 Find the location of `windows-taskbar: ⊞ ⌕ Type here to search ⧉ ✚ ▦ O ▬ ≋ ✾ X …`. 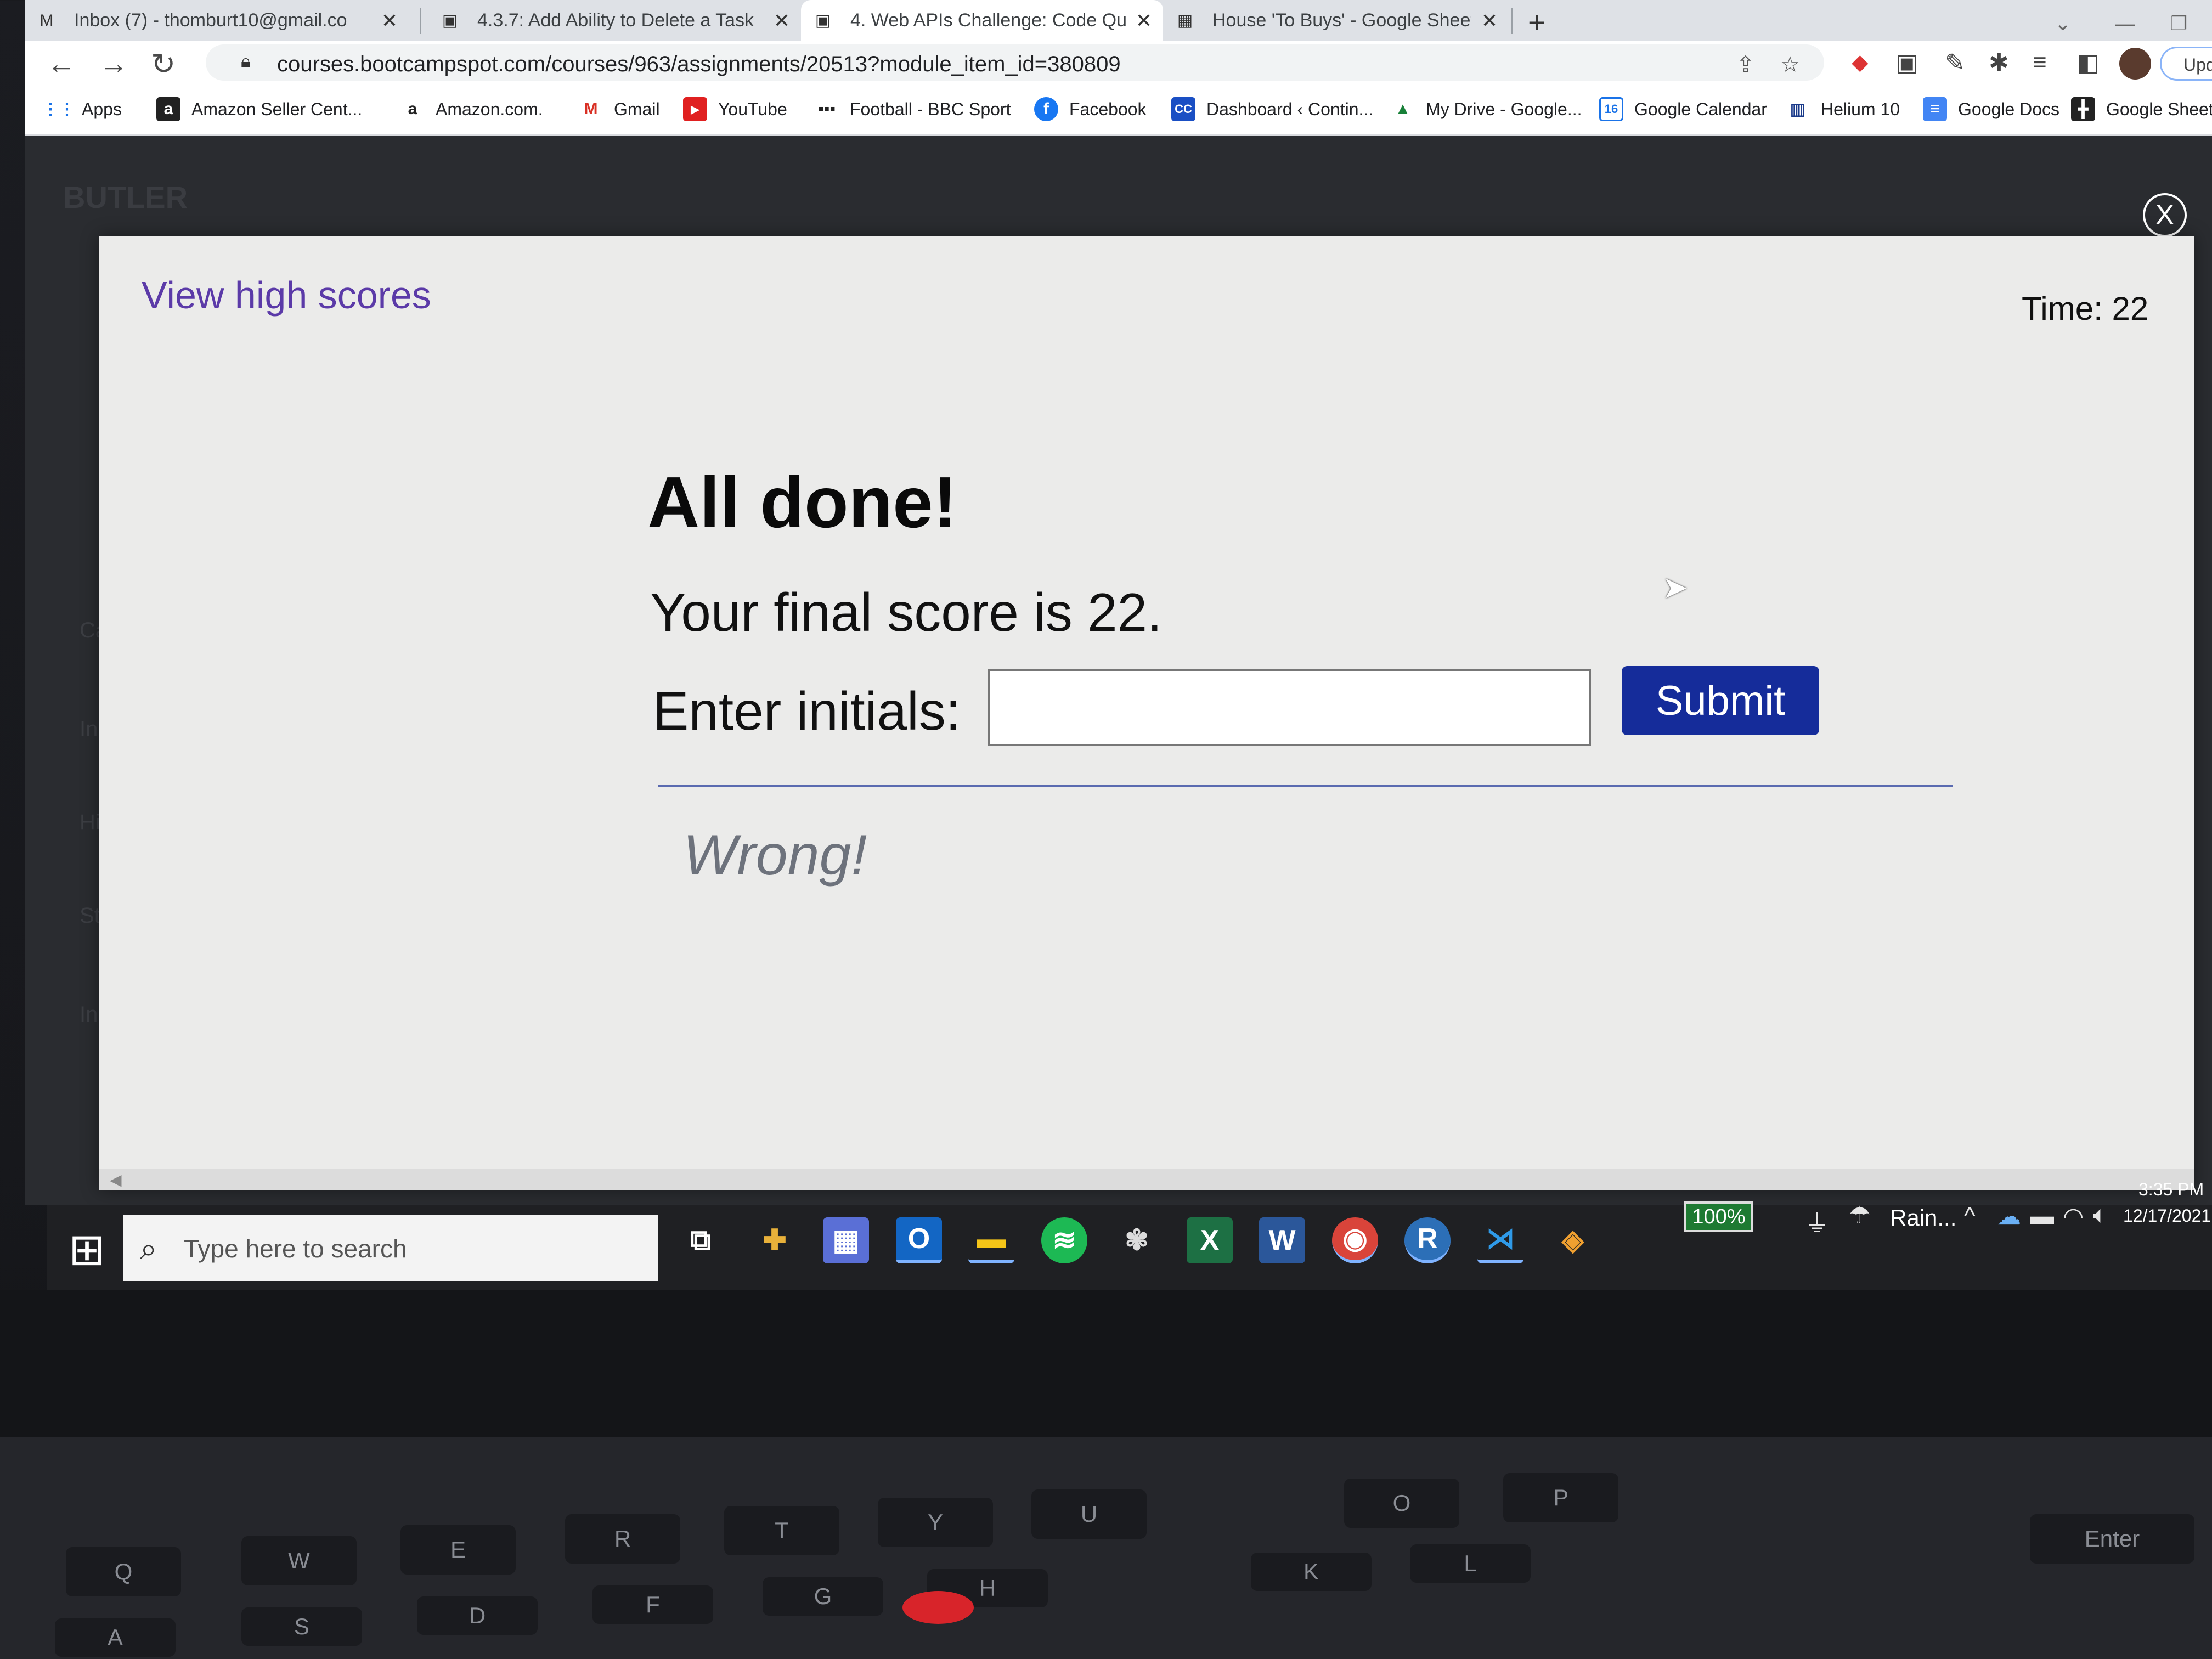

windows-taskbar: ⊞ ⌕ Type here to search ⧉ ✚ ▦ O ▬ ≋ ✾ X … is located at coordinates (1129, 1248).